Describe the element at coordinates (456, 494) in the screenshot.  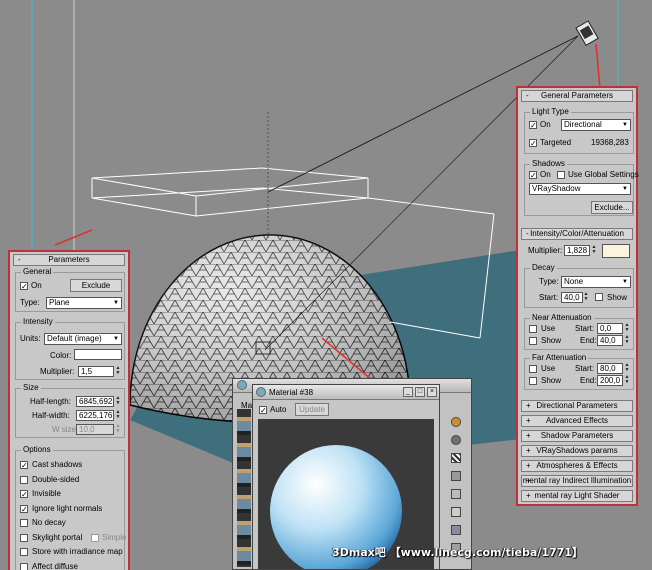
I see `video-color-icon` at that location.